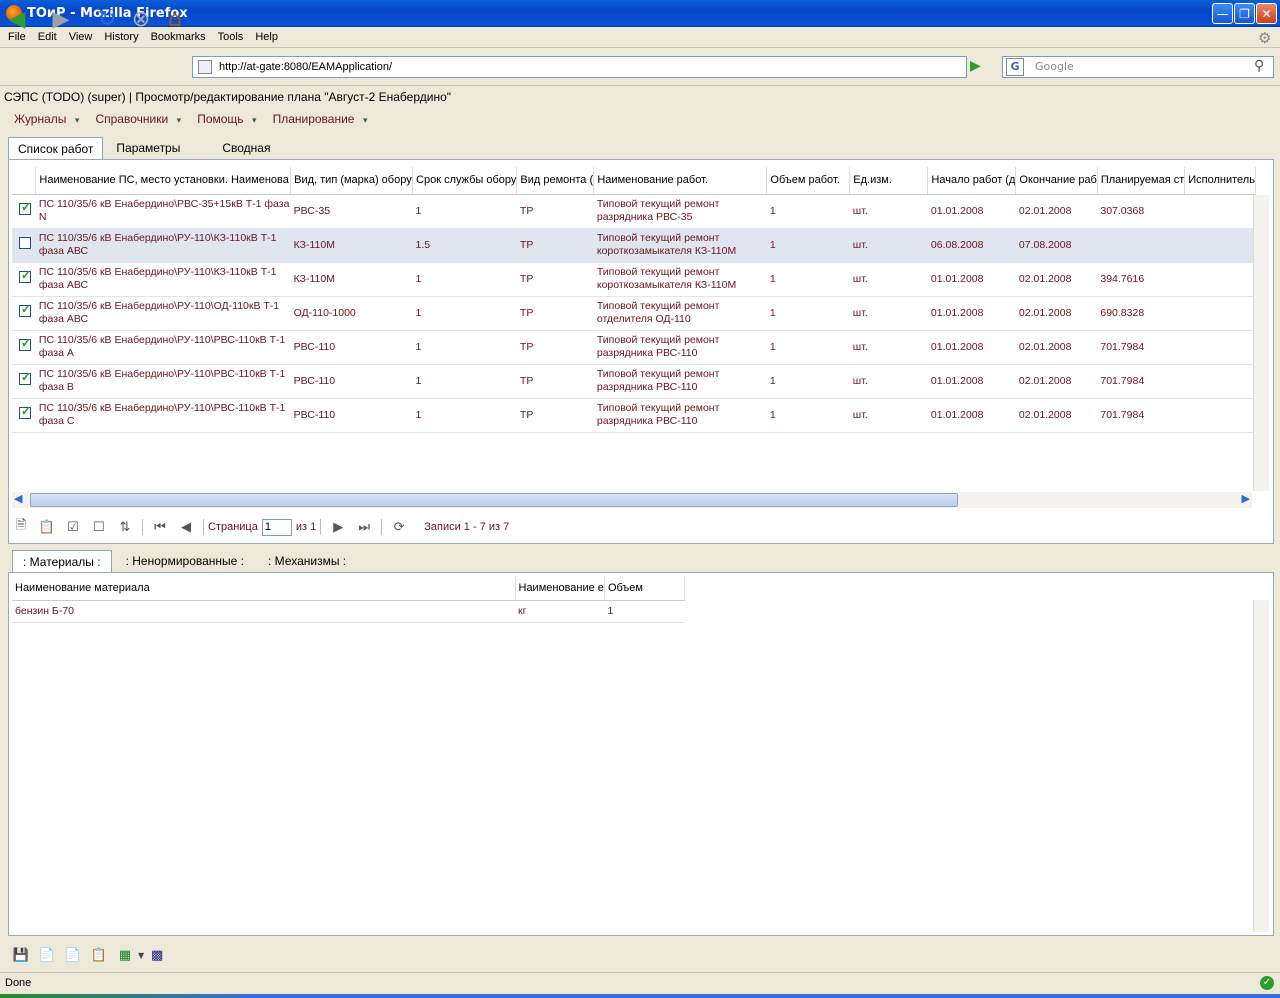 The height and width of the screenshot is (998, 1280). What do you see at coordinates (1015, 67) in the screenshot?
I see `google-engine-icon: G` at bounding box center [1015, 67].